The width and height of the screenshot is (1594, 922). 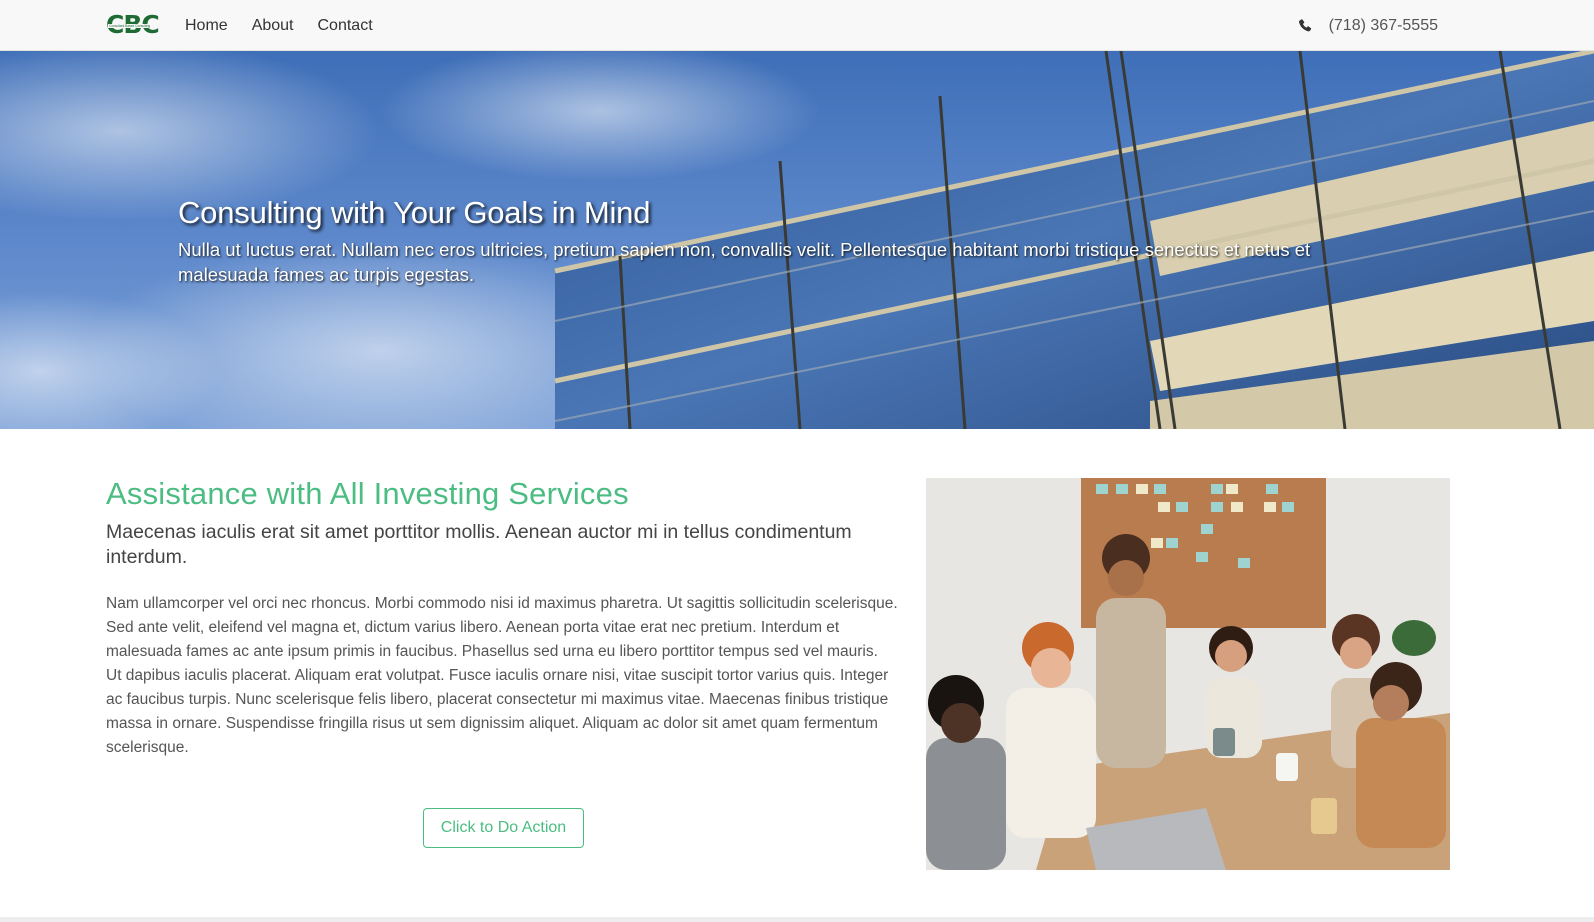 What do you see at coordinates (206, 26) in the screenshot?
I see `nav-link-home: Home` at bounding box center [206, 26].